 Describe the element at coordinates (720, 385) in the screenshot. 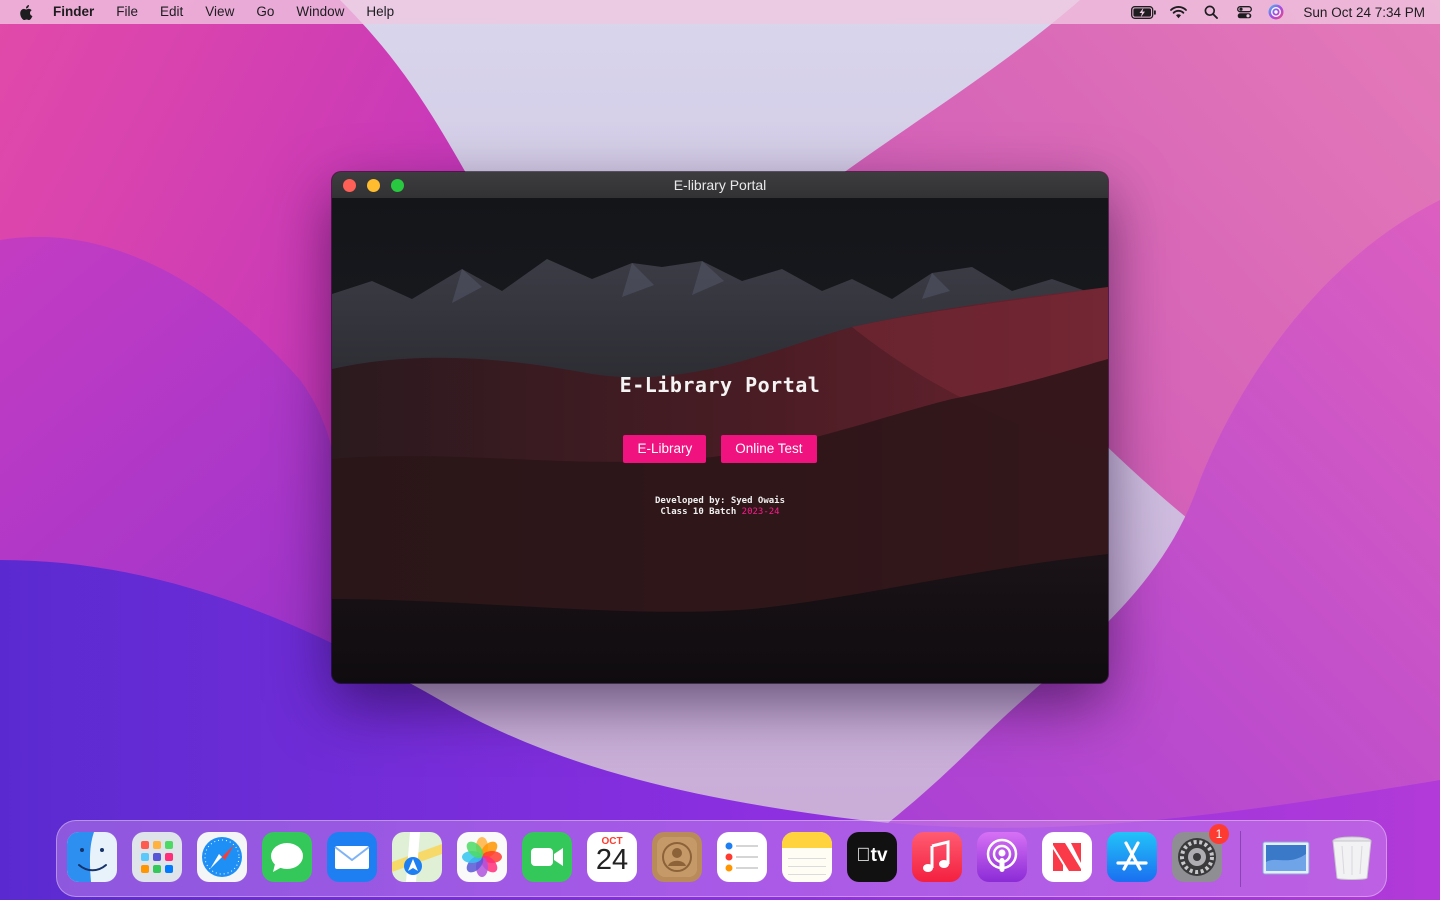

I see `page-heading: E-Library Portal` at that location.